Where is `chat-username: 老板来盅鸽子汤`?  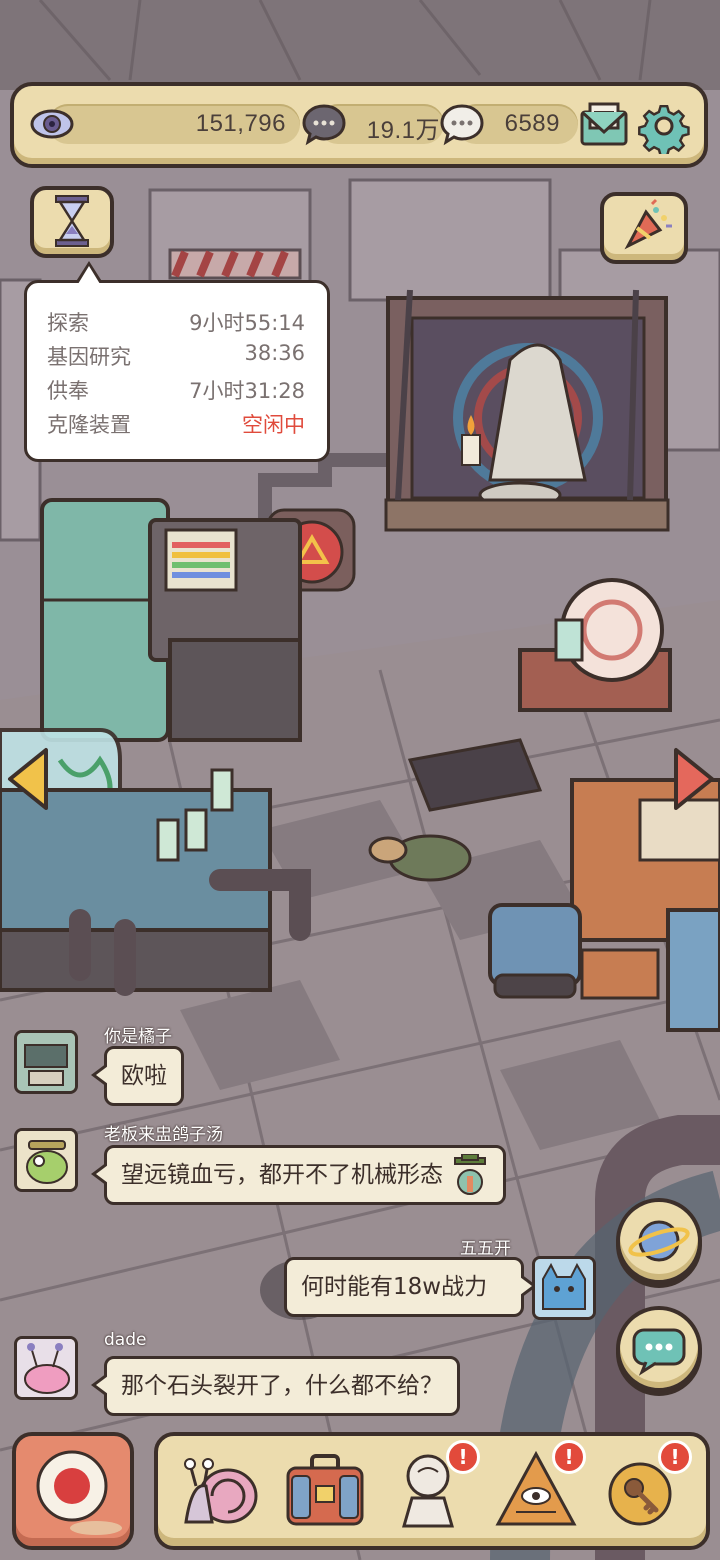
chat-username: 老板来盅鸽子汤 is located at coordinates (163, 1135).